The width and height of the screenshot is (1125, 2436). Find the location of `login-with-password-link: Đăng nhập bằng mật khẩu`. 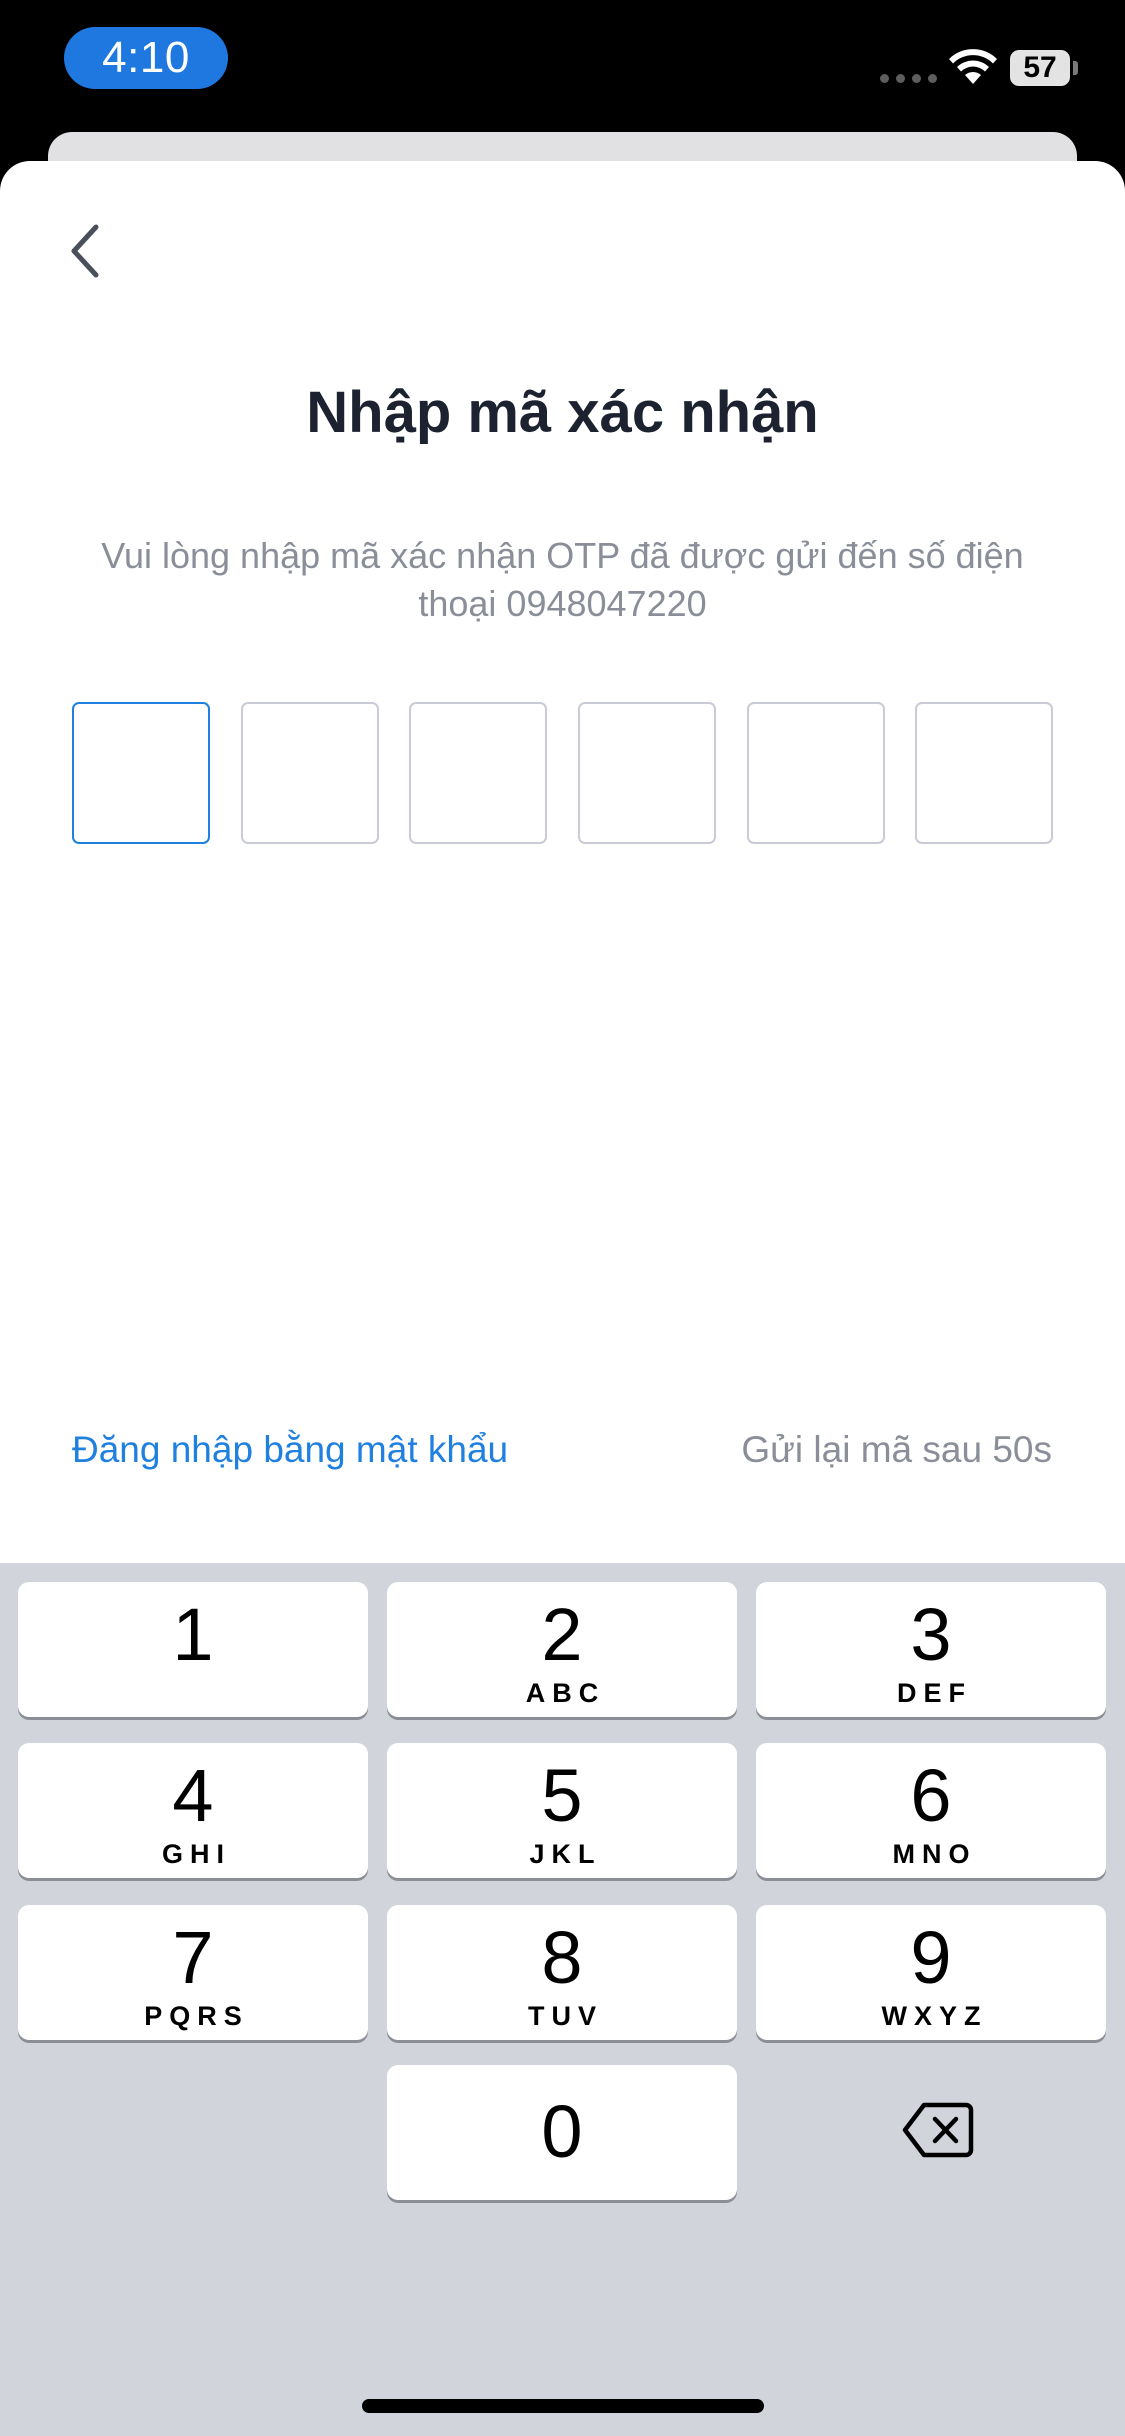

login-with-password-link: Đăng nhập bằng mật khẩu is located at coordinates (290, 1450).